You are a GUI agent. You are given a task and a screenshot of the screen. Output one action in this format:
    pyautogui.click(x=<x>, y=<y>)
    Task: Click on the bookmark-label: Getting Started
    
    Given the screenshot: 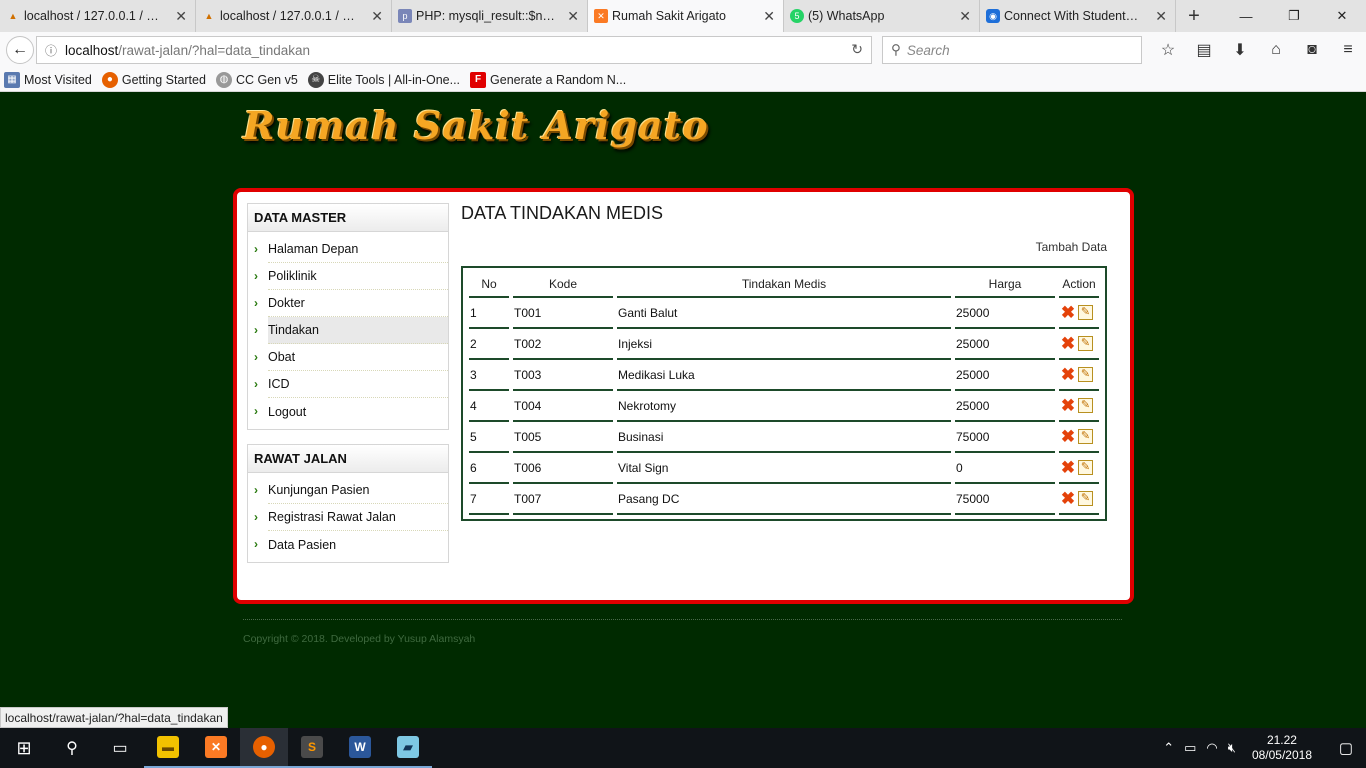 What is the action you would take?
    pyautogui.click(x=163, y=79)
    